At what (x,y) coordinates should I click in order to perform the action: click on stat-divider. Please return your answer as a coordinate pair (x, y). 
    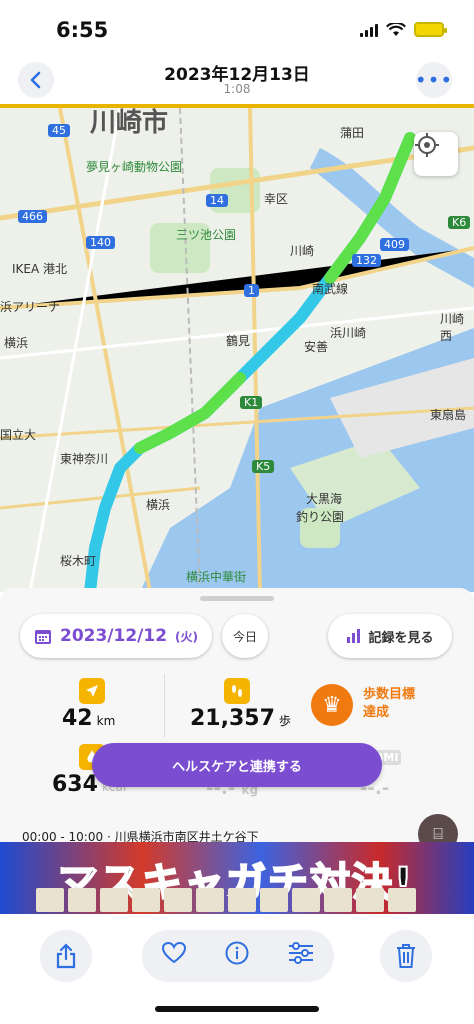
    Looking at the image, I should click on (164, 706).